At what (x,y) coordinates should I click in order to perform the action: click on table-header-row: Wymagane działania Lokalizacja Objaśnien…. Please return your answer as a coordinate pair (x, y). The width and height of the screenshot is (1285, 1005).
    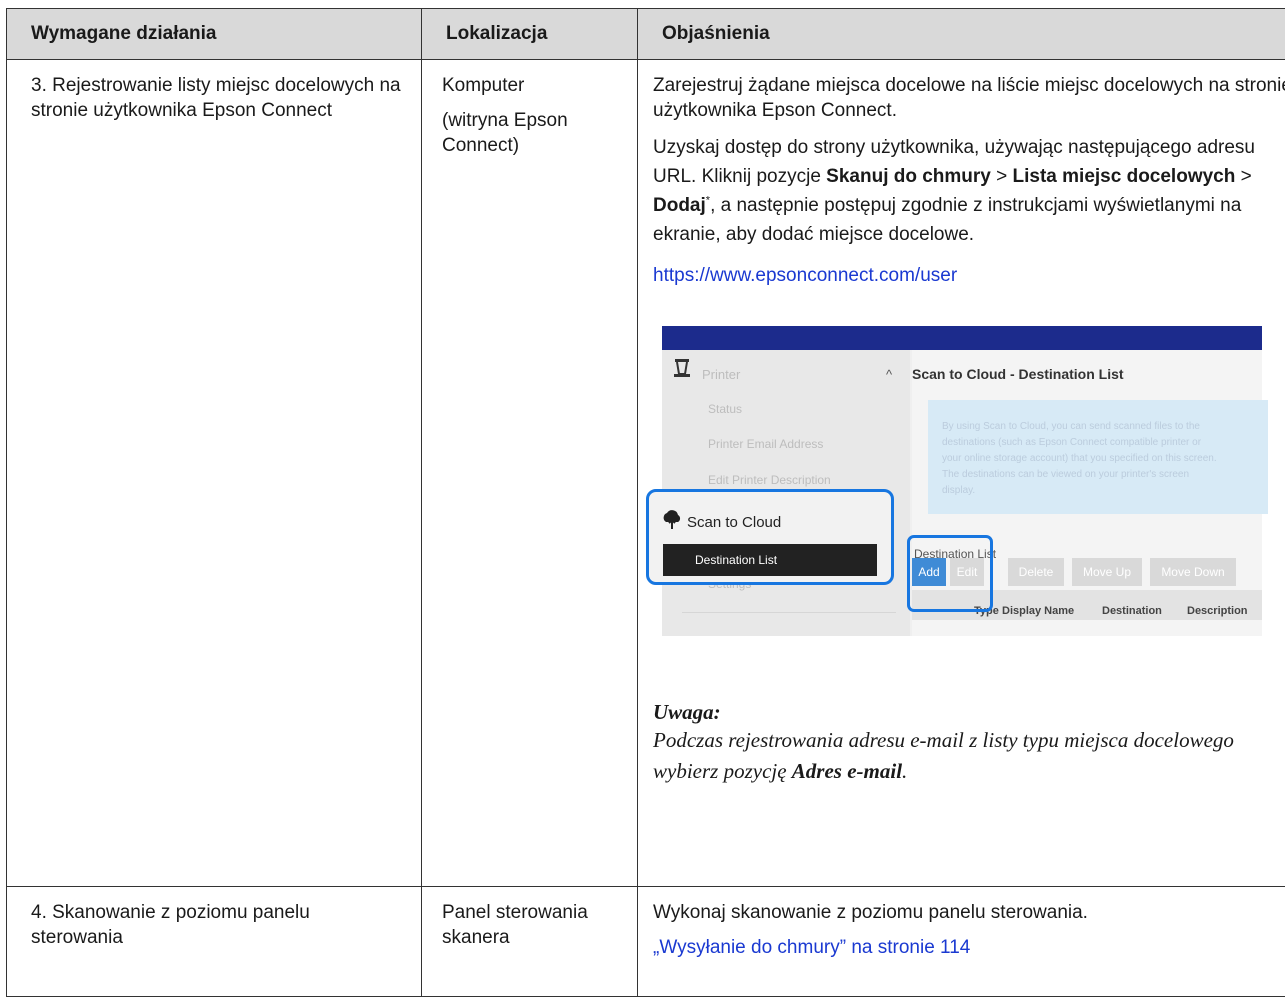
    Looking at the image, I should click on (645, 34).